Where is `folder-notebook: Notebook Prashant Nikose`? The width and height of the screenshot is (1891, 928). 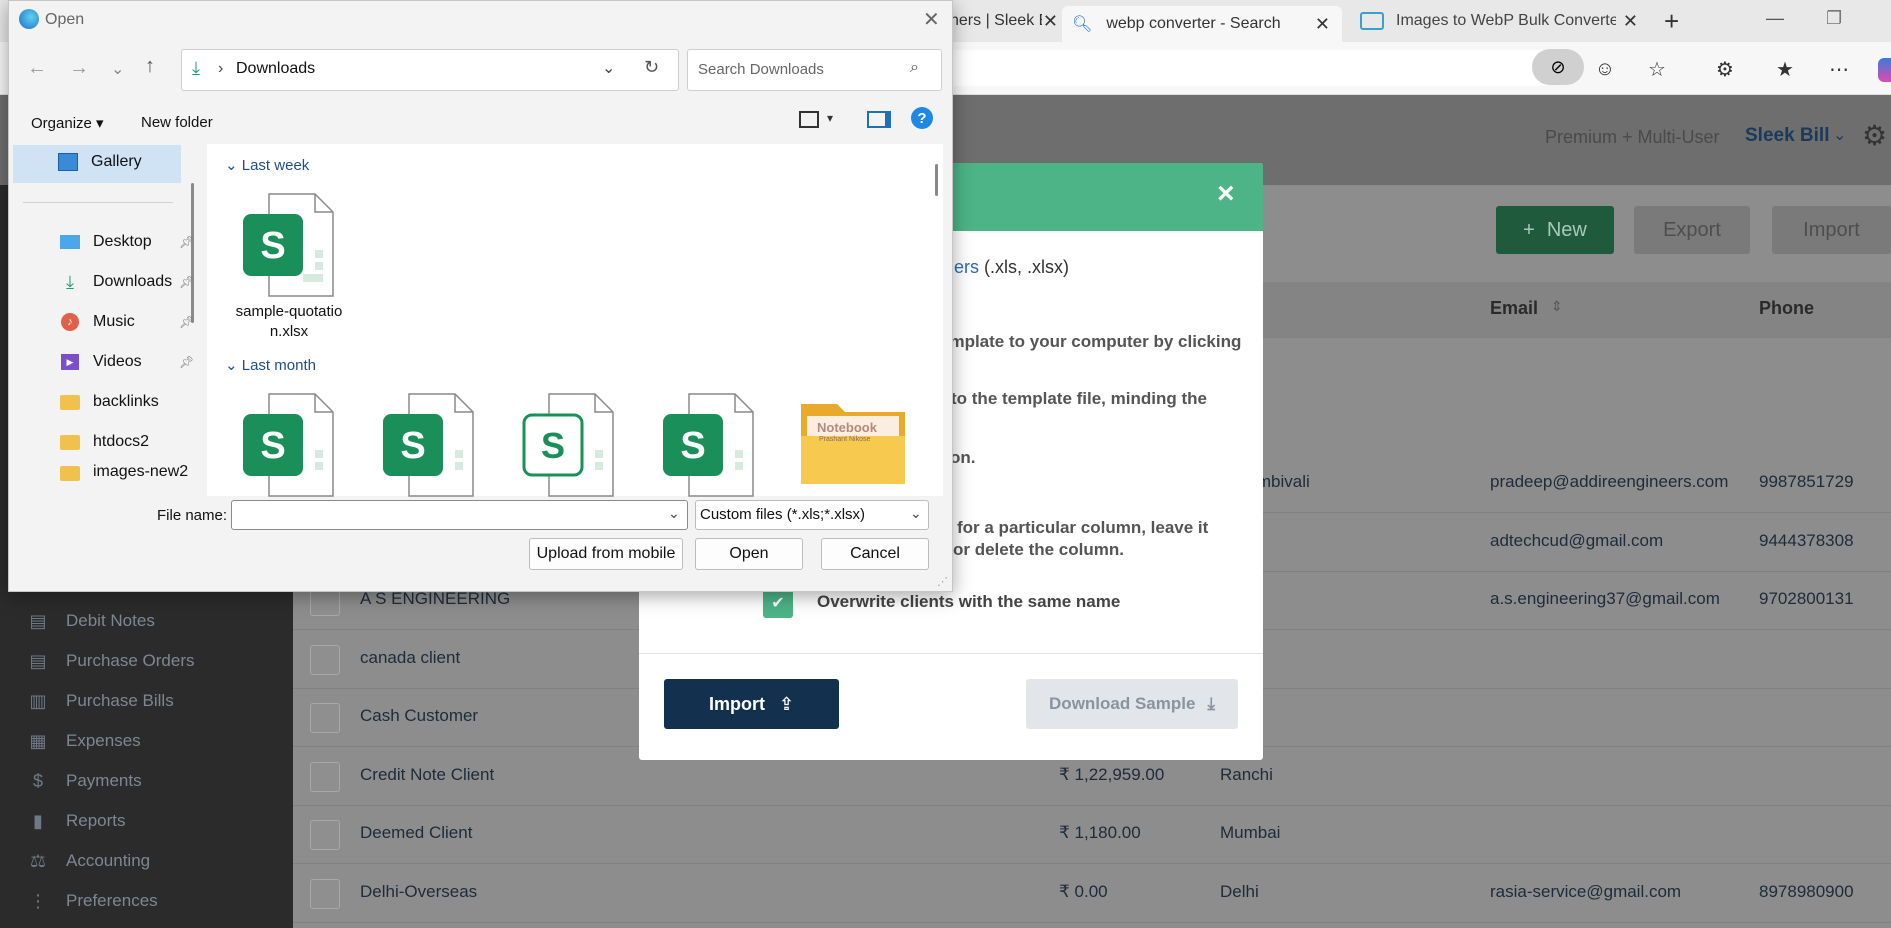
folder-notebook: Notebook Prashant Nikose is located at coordinates (853, 443).